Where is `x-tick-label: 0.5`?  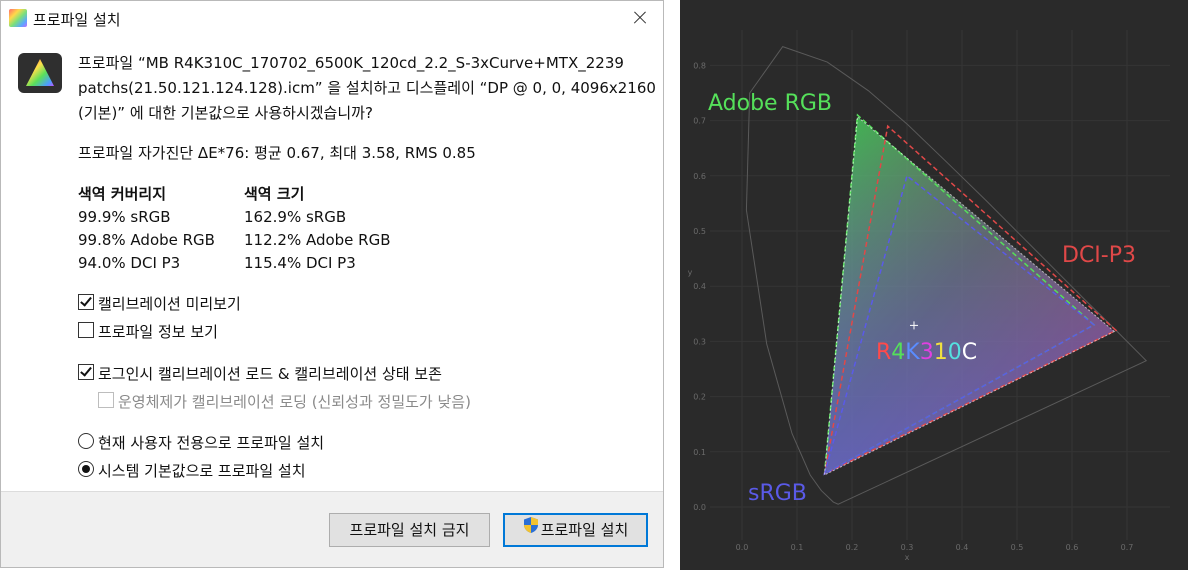 x-tick-label: 0.5 is located at coordinates (1017, 547).